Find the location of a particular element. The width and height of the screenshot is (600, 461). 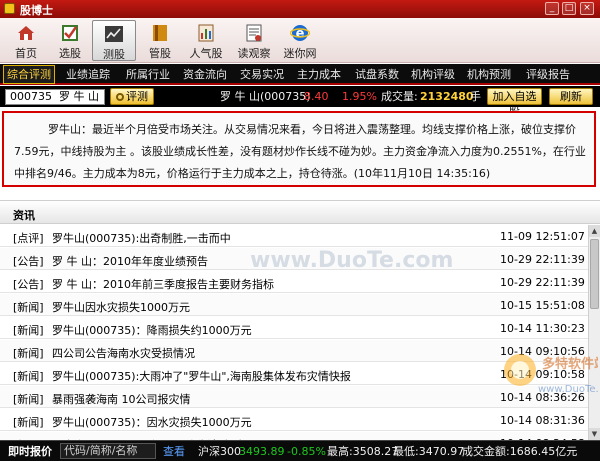

scroll-down-icon: ▼ is located at coordinates (594, 434).